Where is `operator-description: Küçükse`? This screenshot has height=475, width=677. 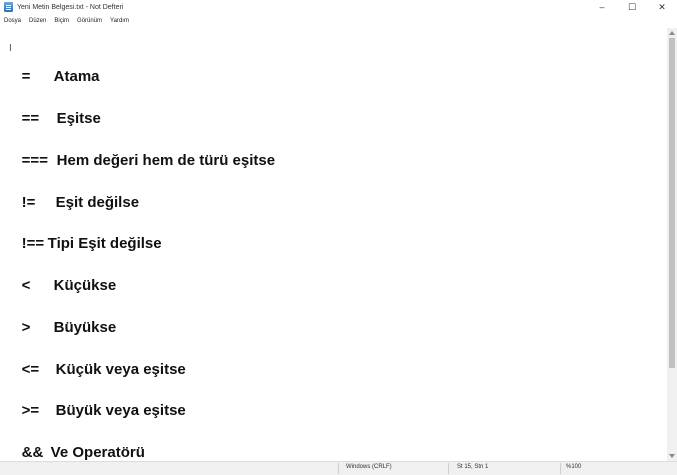
operator-description: Küçükse is located at coordinates (85, 285).